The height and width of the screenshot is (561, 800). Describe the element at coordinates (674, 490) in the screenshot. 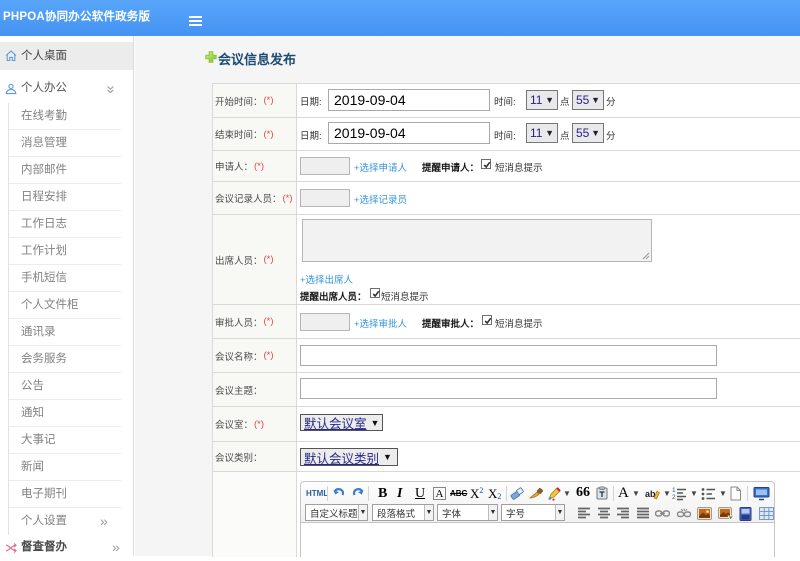

I see `svg-text: 1` at that location.